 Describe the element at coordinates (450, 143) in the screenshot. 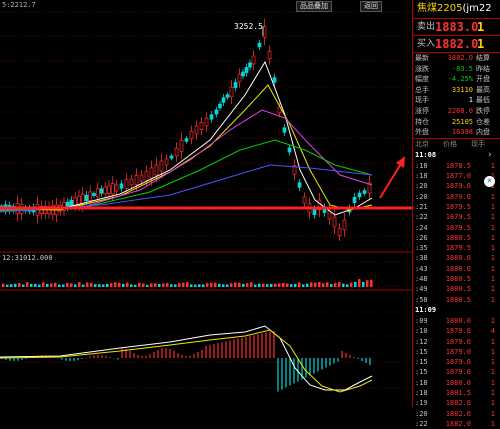

I see `tick-header-price: 价格` at that location.